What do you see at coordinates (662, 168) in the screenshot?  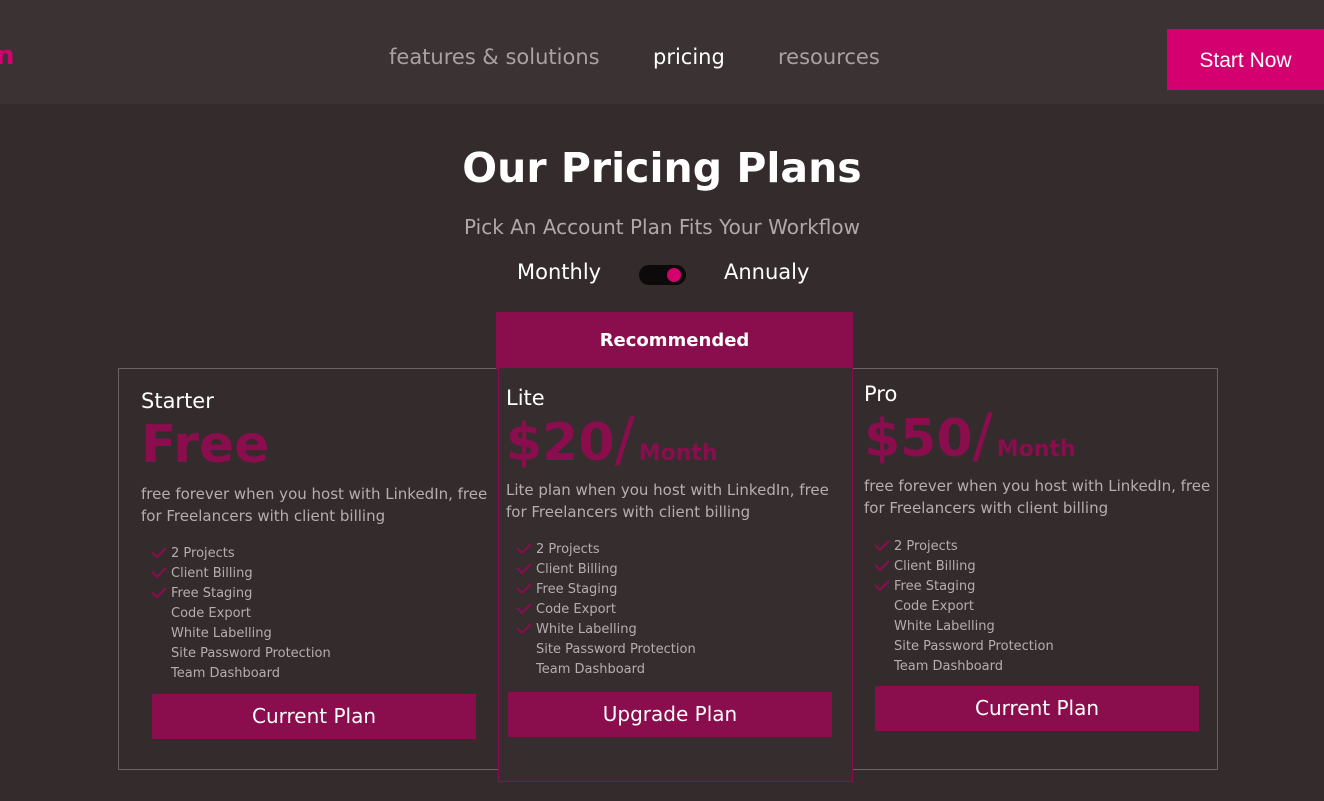 I see `page-title: Our Pricing Plans` at bounding box center [662, 168].